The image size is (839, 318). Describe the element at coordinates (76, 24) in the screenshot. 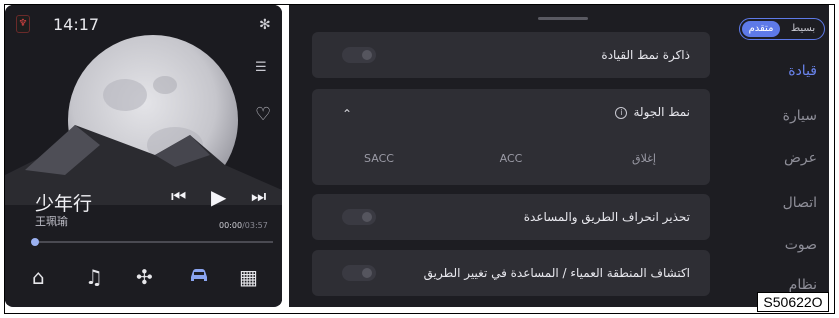

I see `clock-time: 14:17` at that location.